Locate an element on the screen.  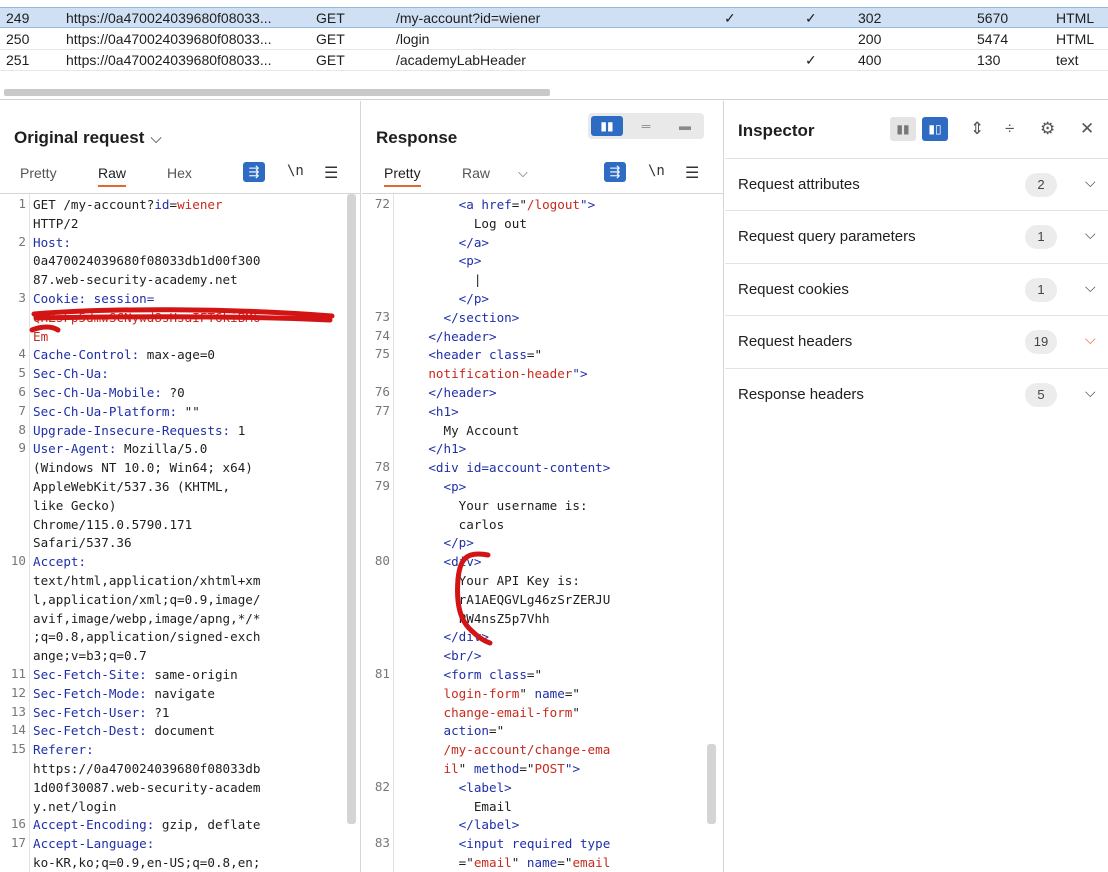
code-line: User-Agent: Mozilla/5.0 is located at coordinates (120, 449).